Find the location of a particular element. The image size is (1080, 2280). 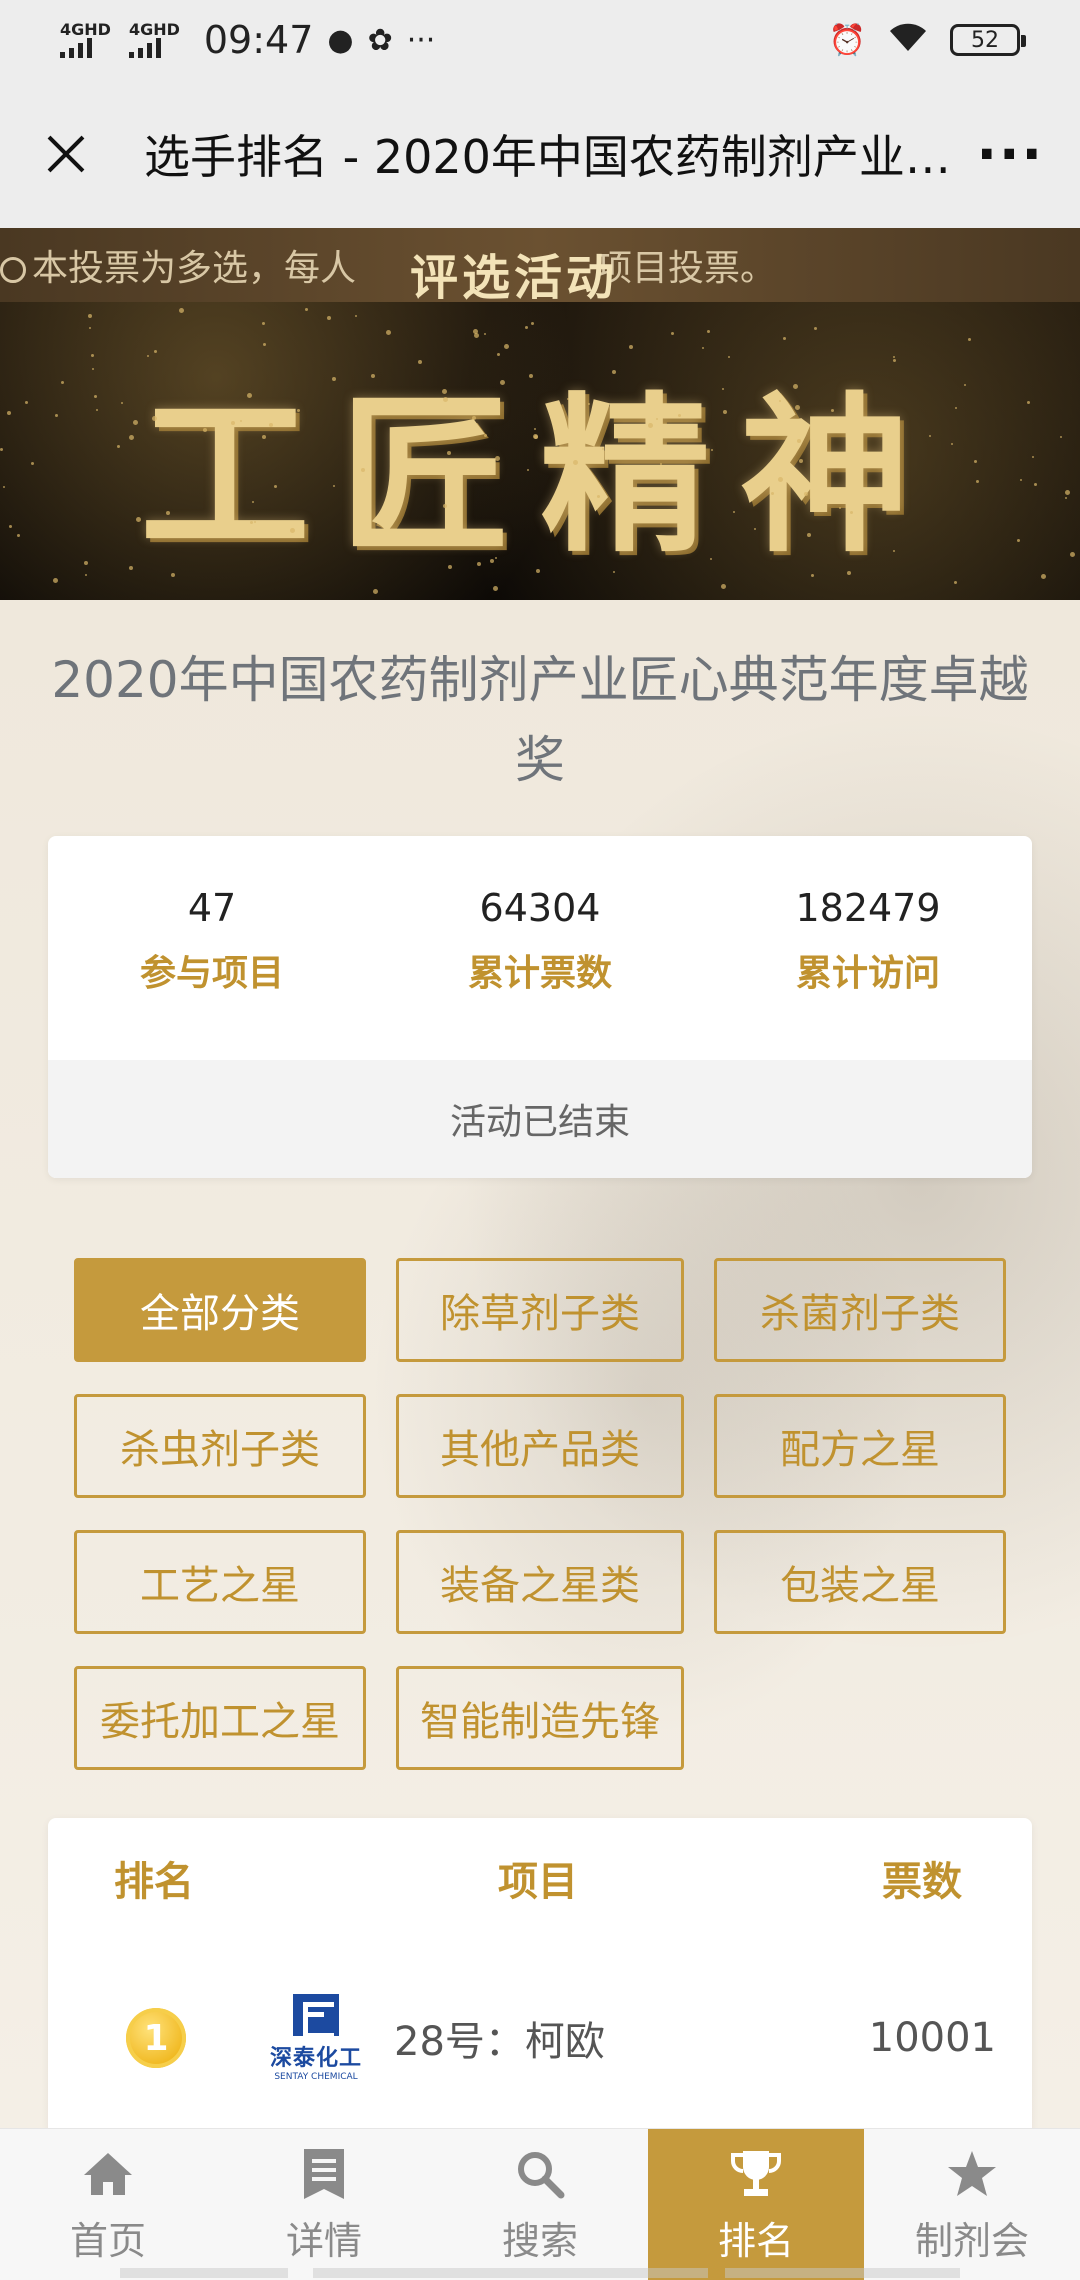

stat-value: 64304 is located at coordinates (540, 908).